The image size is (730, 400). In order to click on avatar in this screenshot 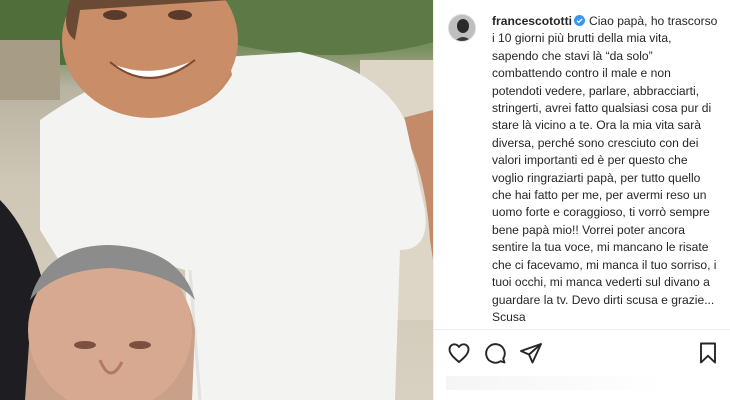, I will do `click(462, 28)`.